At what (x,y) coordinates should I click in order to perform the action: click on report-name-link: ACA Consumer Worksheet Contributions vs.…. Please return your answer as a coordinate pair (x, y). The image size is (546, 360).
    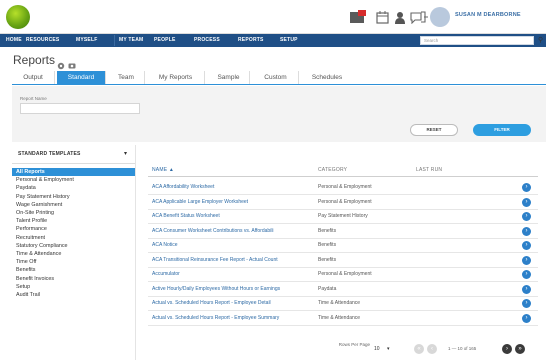
    Looking at the image, I should click on (235, 231).